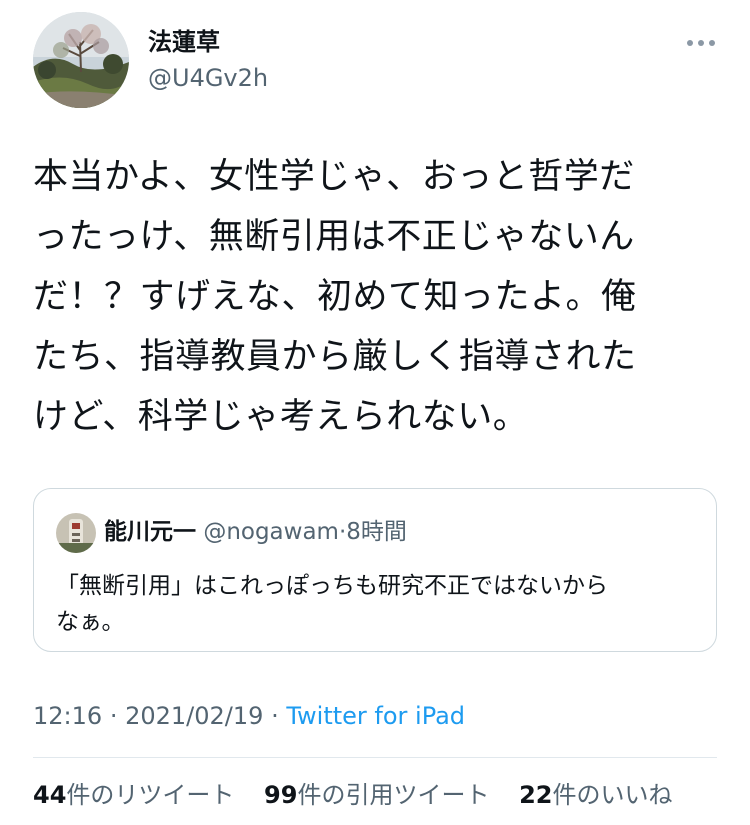  I want to click on quoted-header: 能川元一 @nogawam·8時間, so click(255, 532).